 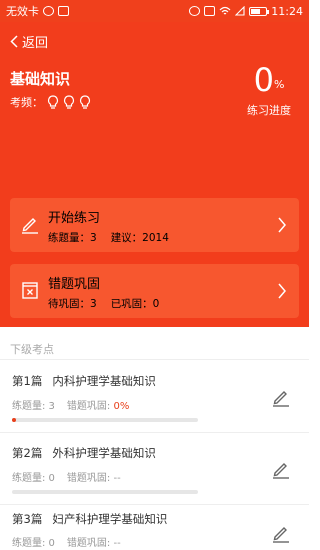 What do you see at coordinates (14, 420) in the screenshot?
I see `item-progress-fill` at bounding box center [14, 420].